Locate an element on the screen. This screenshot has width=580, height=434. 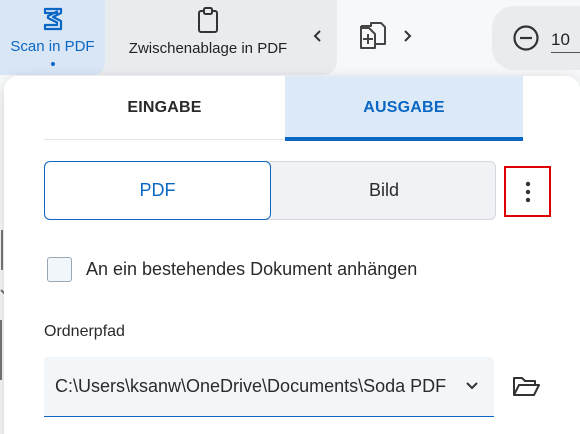
output-format-toggle: PDF Bild is located at coordinates (270, 190).